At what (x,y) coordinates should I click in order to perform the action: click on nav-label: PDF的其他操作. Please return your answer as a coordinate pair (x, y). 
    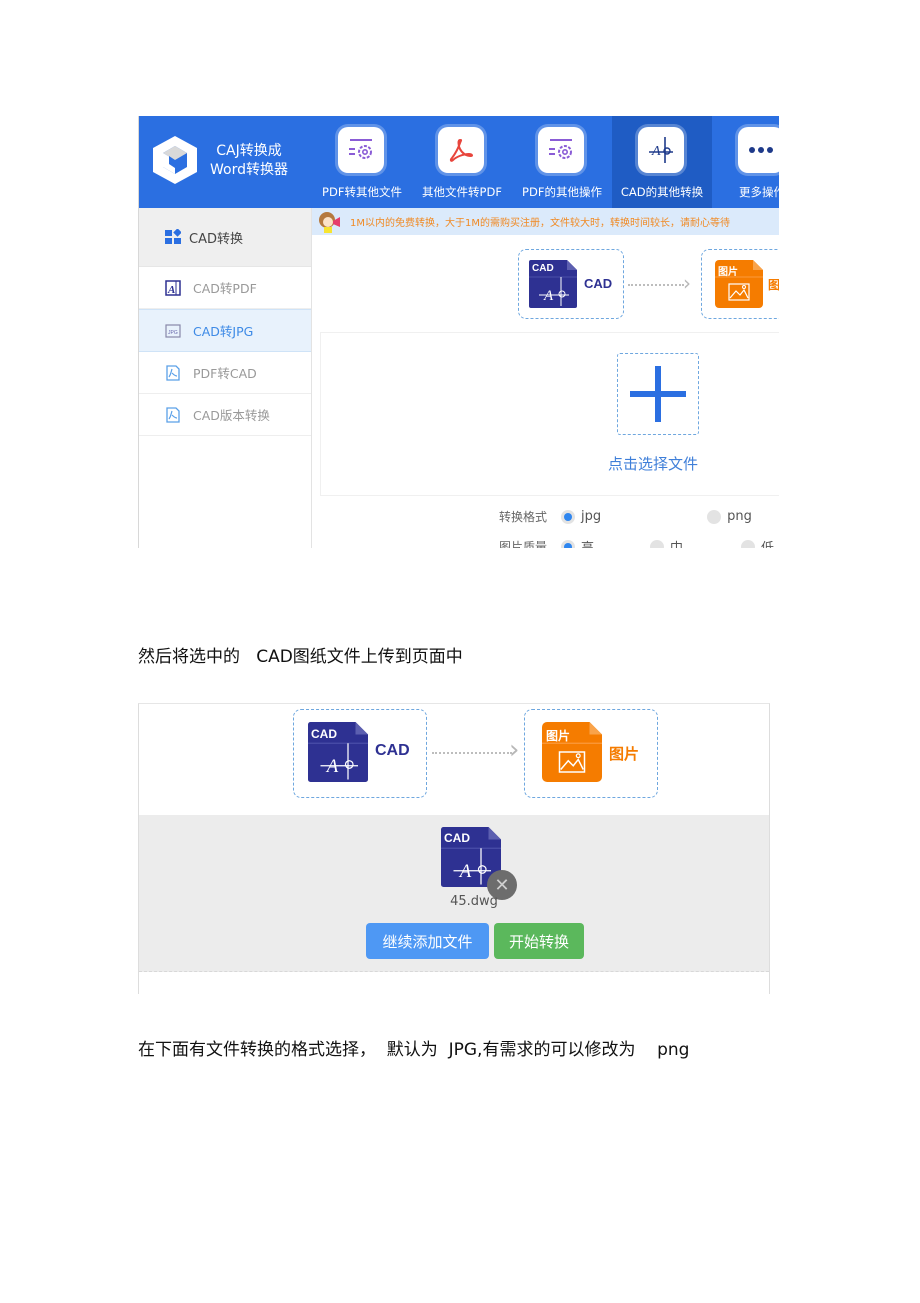
    Looking at the image, I should click on (562, 192).